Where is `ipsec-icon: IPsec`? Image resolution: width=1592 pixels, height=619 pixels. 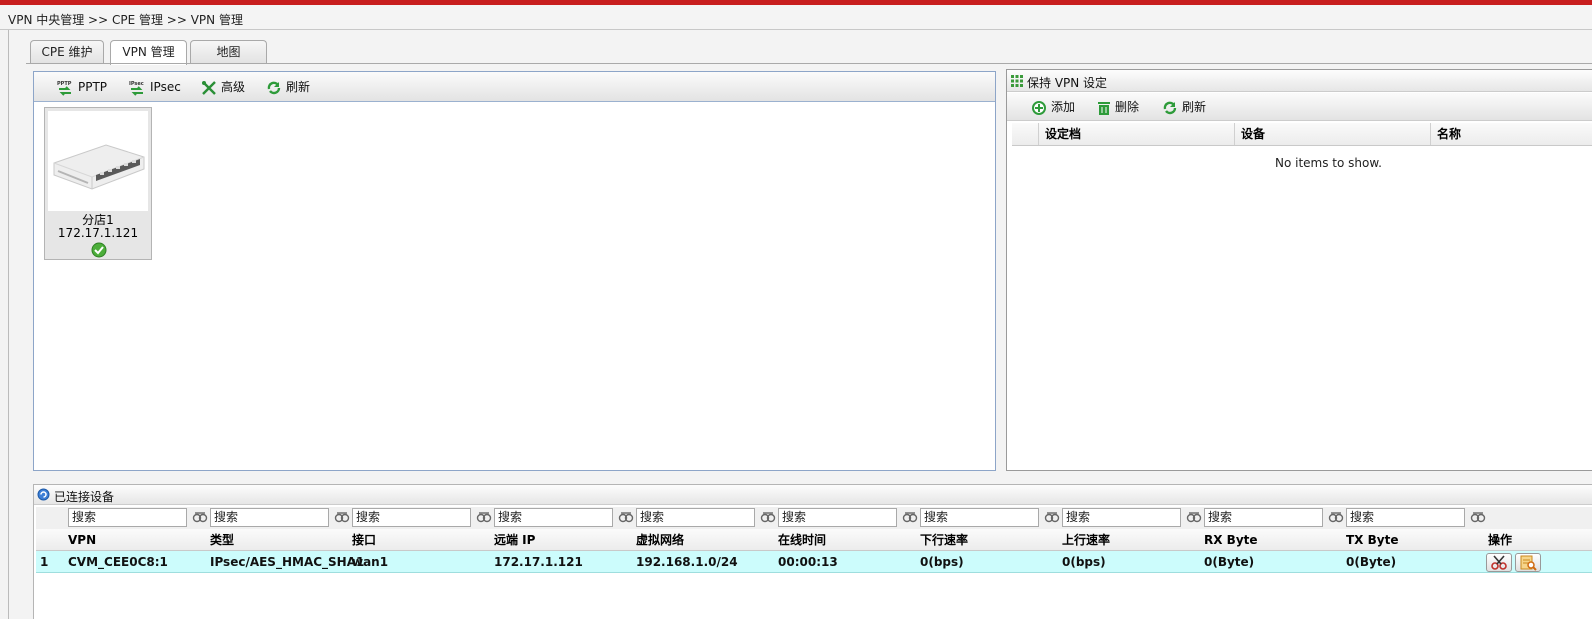
ipsec-icon: IPsec is located at coordinates (136, 88).